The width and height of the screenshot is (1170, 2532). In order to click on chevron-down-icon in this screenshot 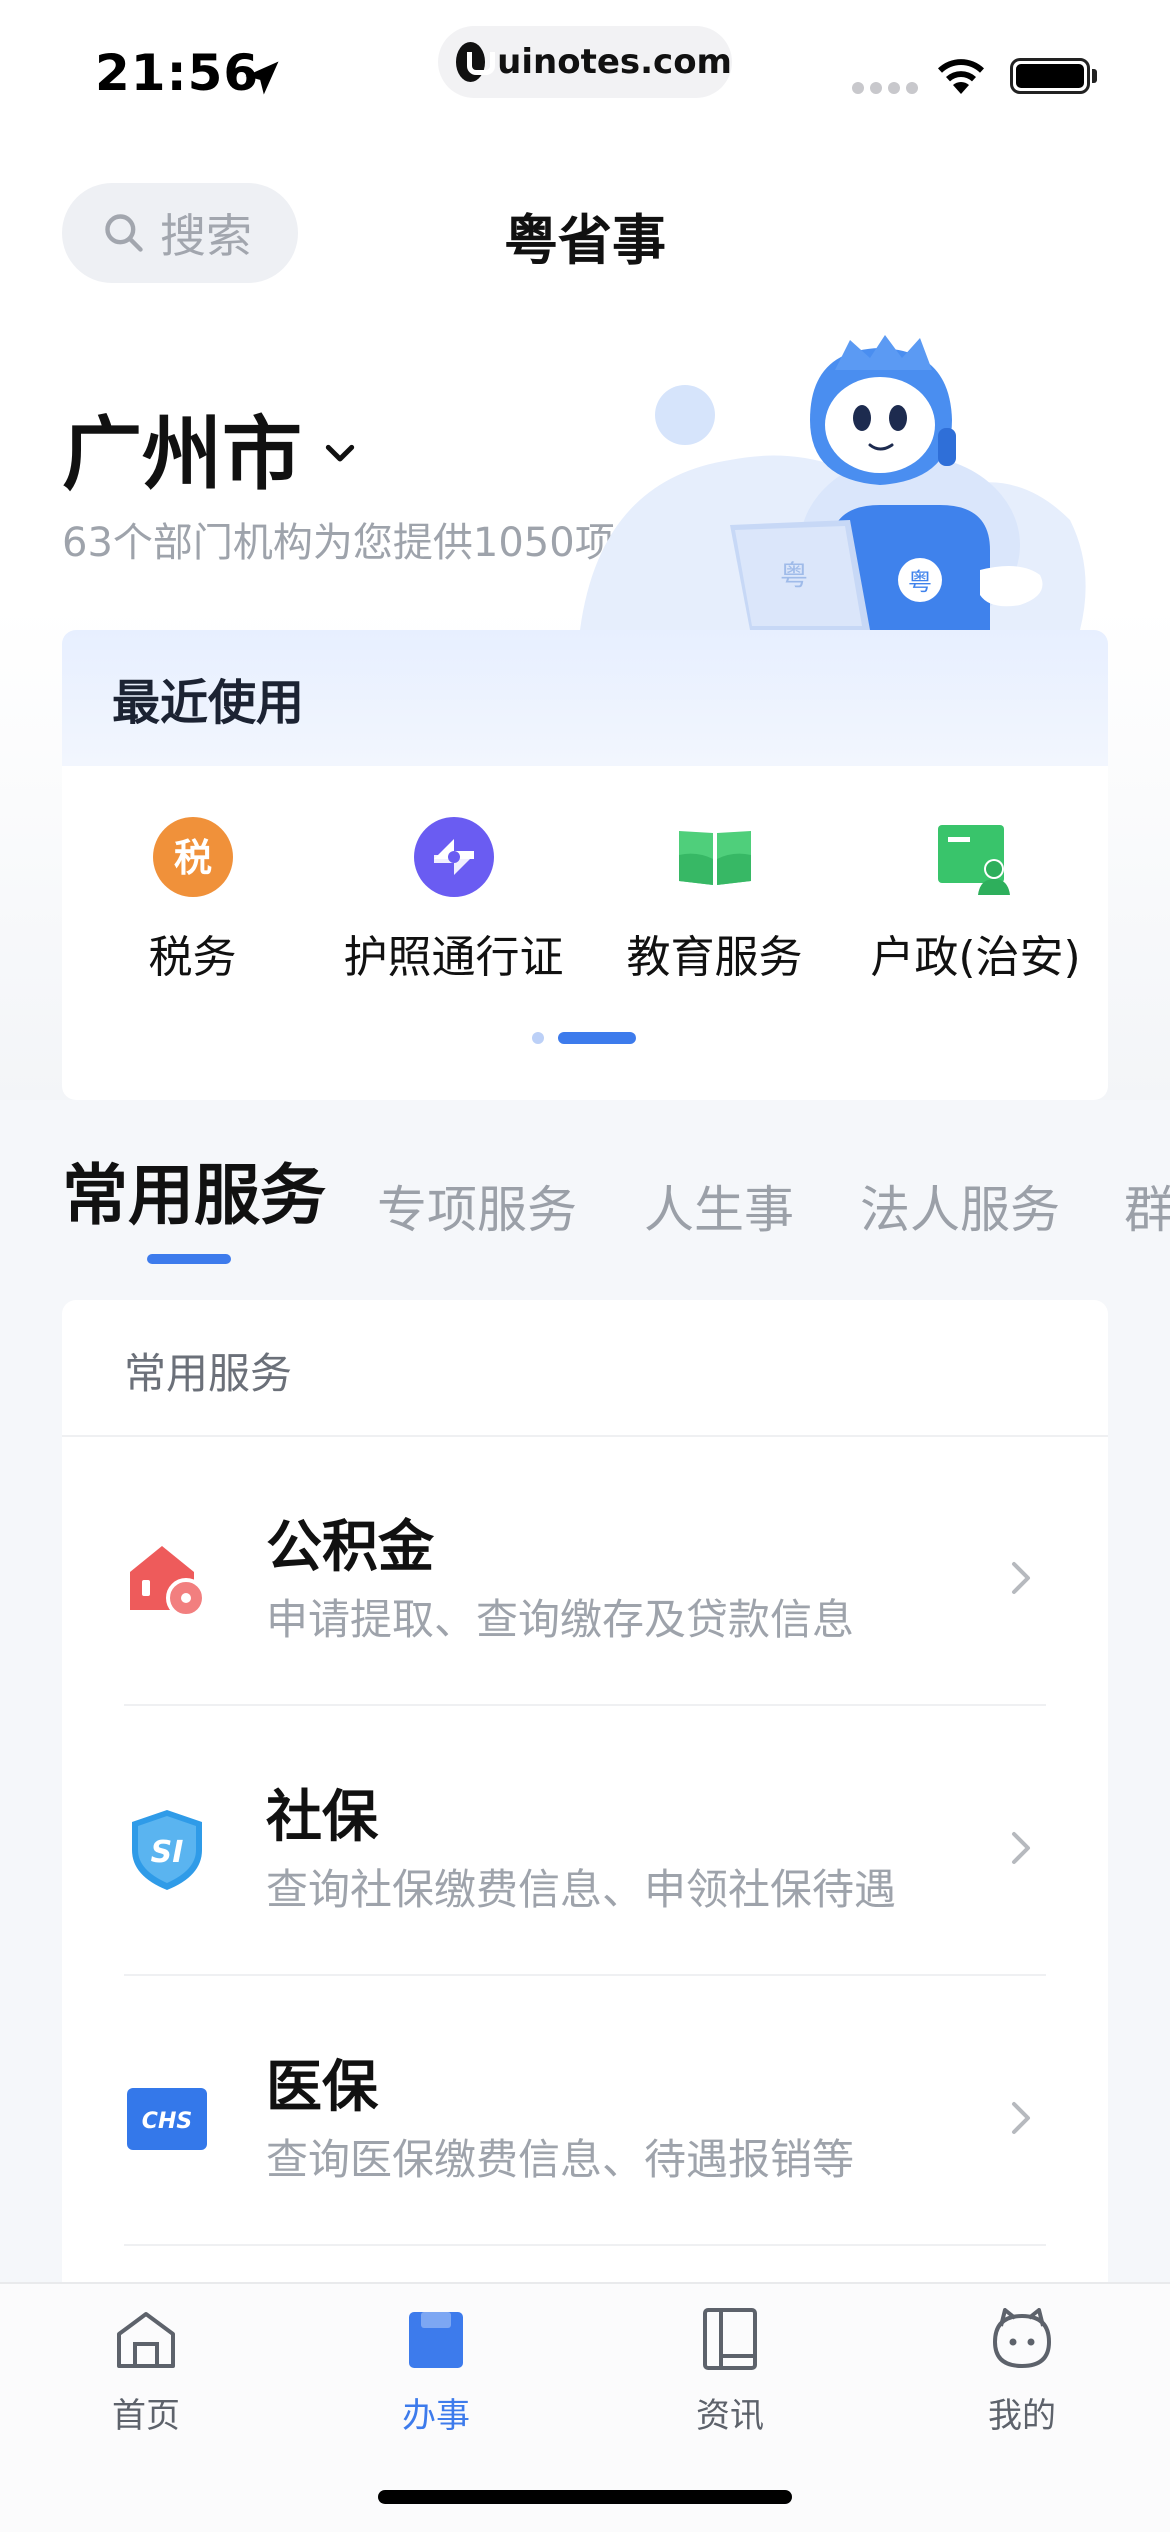, I will do `click(340, 453)`.